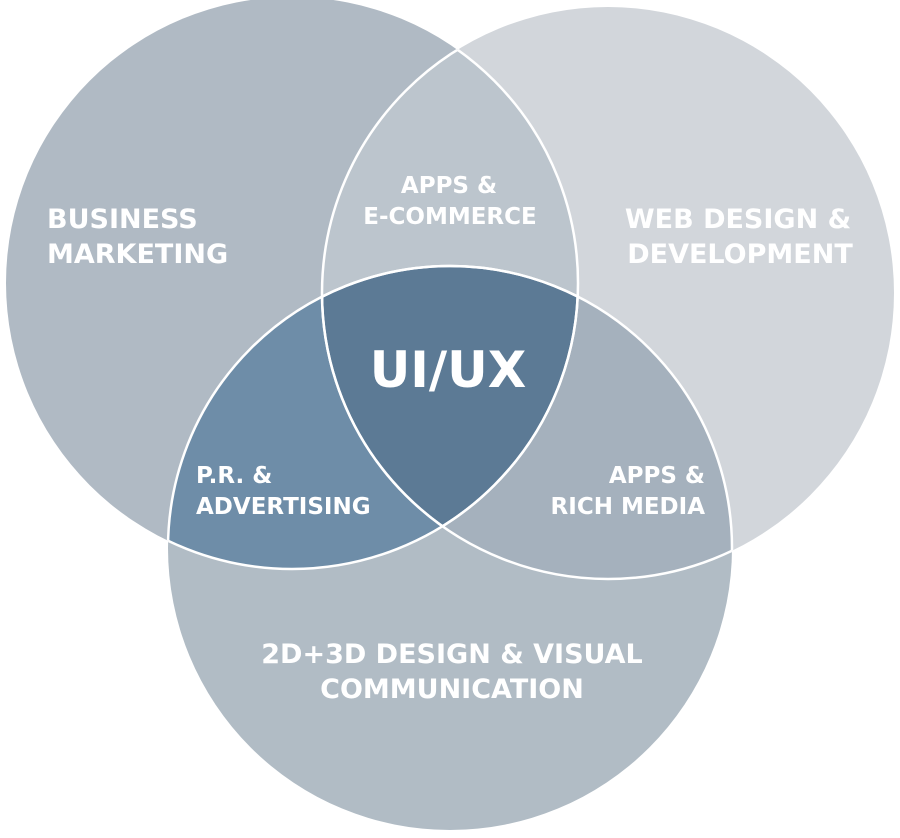  I want to click on label-web-design-line1: WEB DESIGN &, so click(738, 219).